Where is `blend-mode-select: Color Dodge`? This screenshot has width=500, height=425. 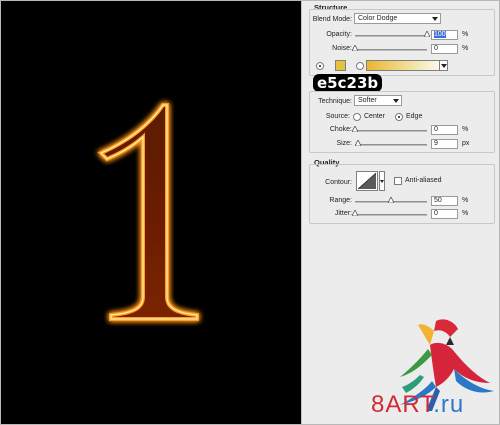
blend-mode-select: Color Dodge is located at coordinates (397, 18).